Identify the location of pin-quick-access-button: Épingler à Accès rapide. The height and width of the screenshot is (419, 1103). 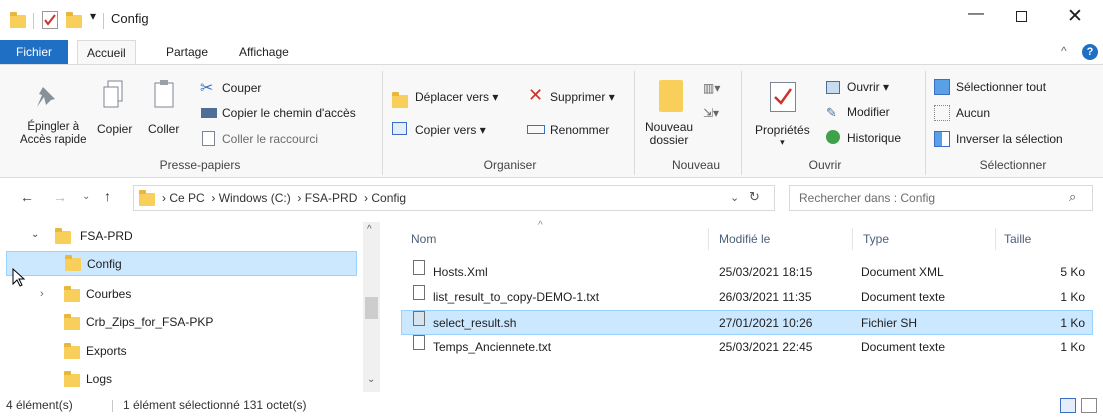
(53, 134).